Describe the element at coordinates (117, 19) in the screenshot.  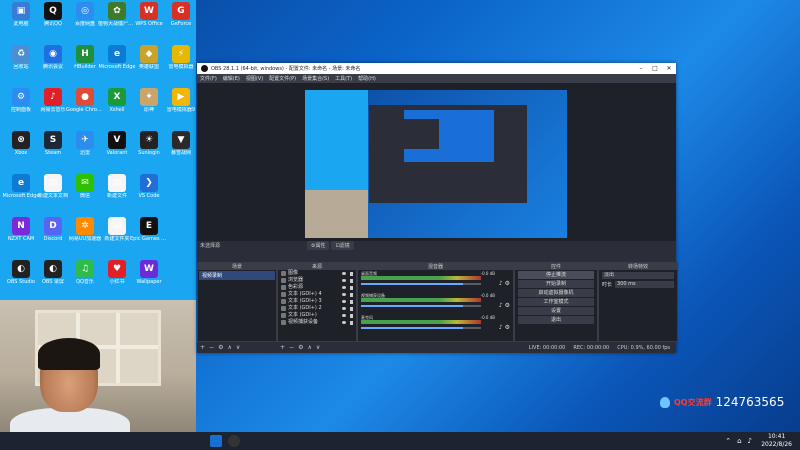
I see `desktop-icon: ✿植物大战僵尸杂交版` at that location.